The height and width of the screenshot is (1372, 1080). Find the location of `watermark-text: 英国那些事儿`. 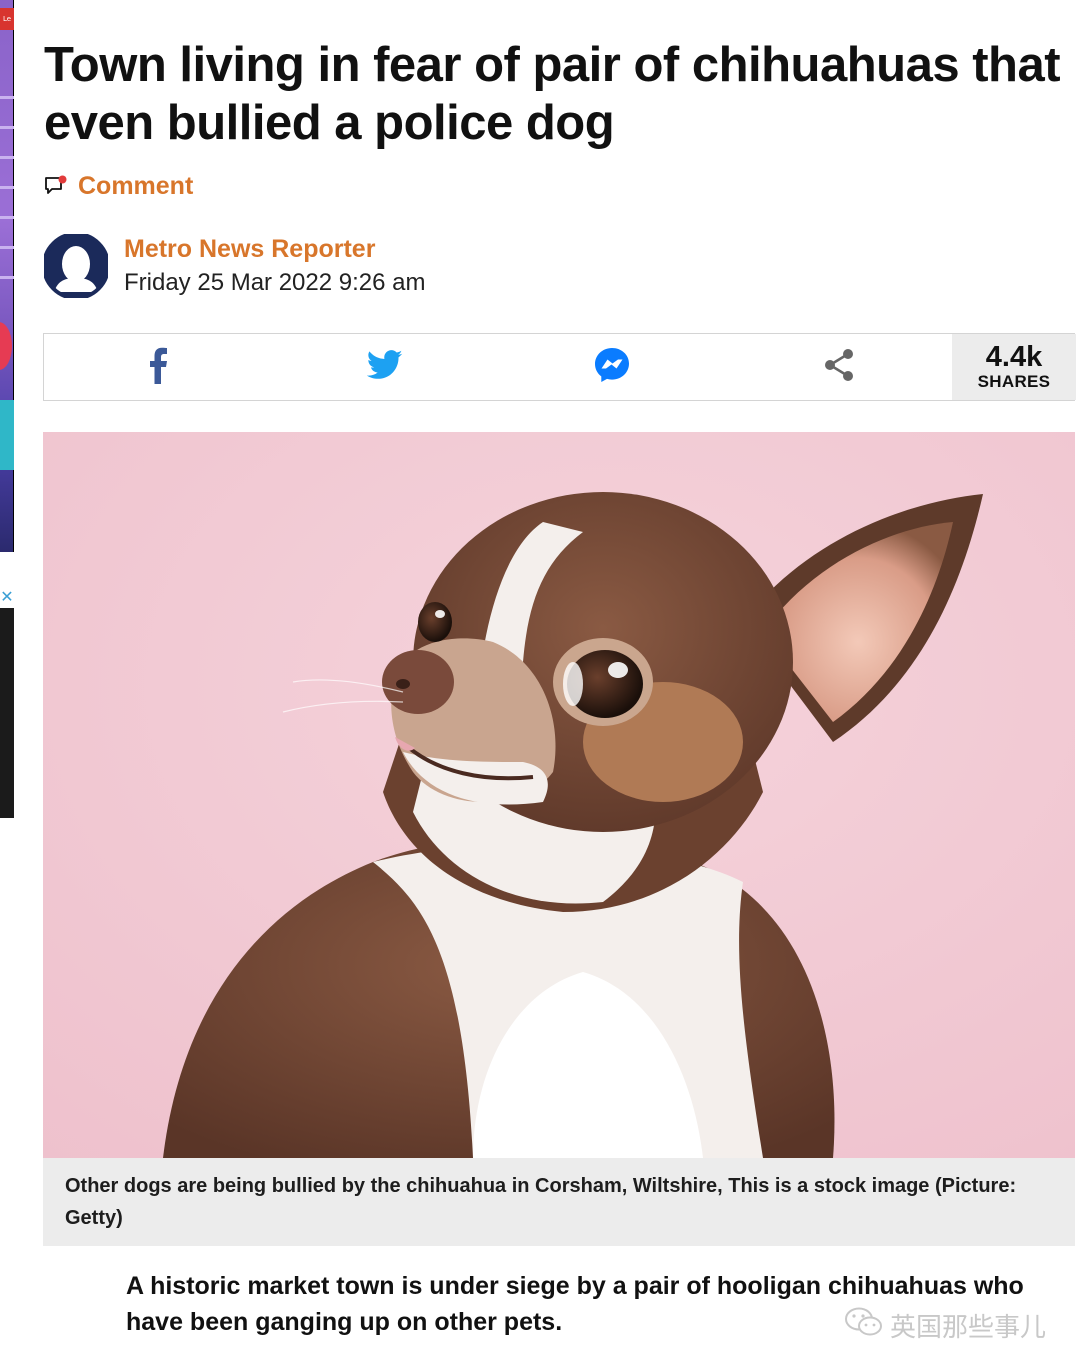

watermark-text: 英国那些事儿 is located at coordinates (967, 1328).